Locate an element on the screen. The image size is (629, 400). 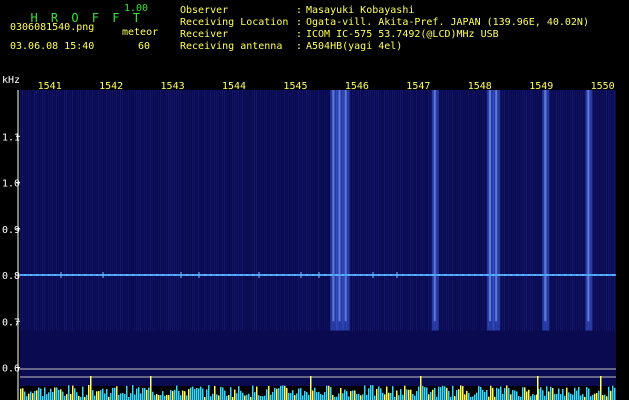
y-tick-label: 0.7 is located at coordinates (11, 322).